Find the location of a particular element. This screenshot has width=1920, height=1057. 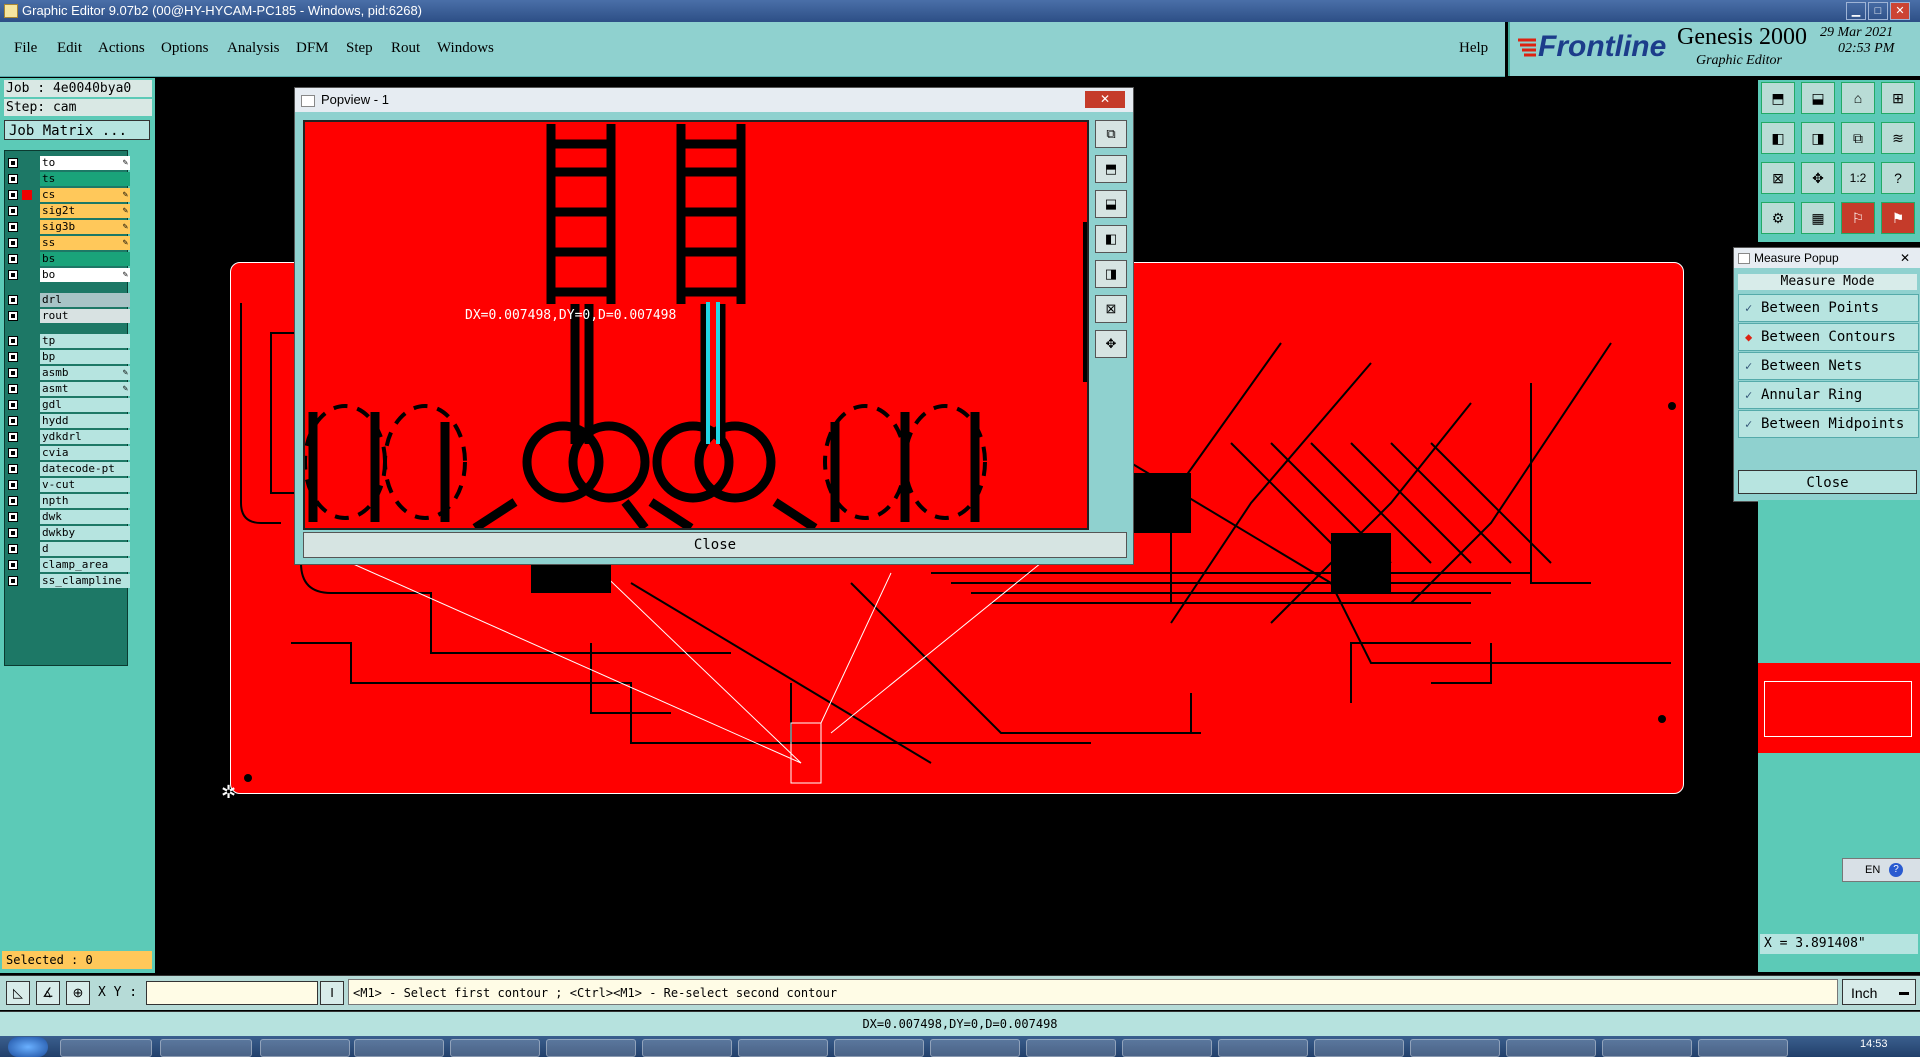

layer-row-sig2t: sig2t ✎ is located at coordinates (69, 211).